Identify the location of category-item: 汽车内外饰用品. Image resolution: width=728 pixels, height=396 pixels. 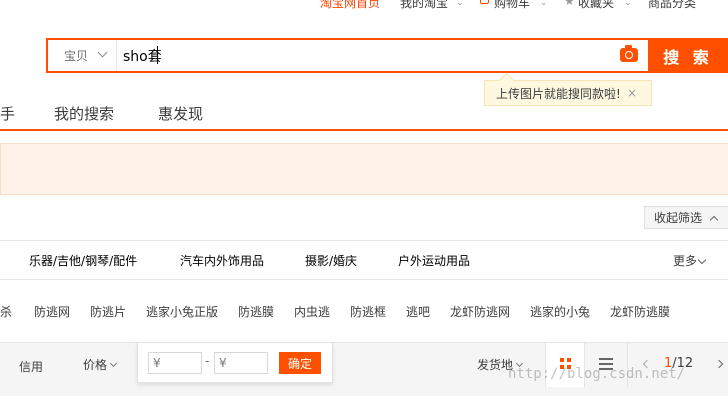
(222, 260).